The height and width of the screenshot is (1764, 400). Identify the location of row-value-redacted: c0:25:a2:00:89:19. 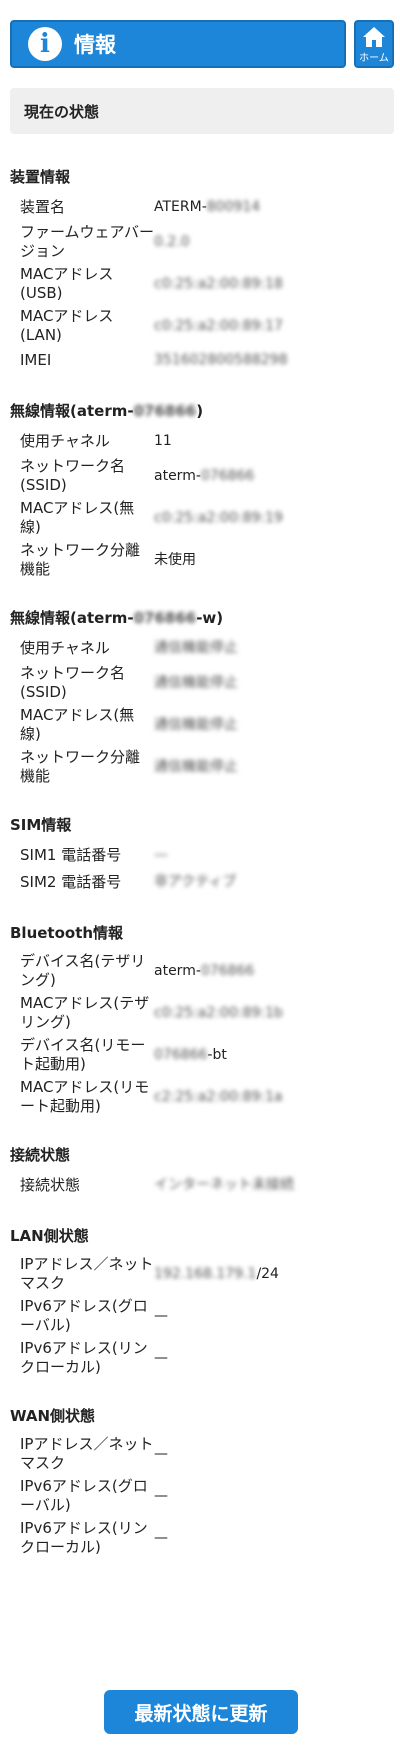
(218, 517).